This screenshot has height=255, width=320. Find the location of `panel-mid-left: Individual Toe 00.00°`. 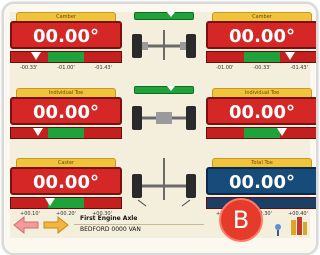

panel-mid-left: Individual Toe 00.00° is located at coordinates (66, 113).